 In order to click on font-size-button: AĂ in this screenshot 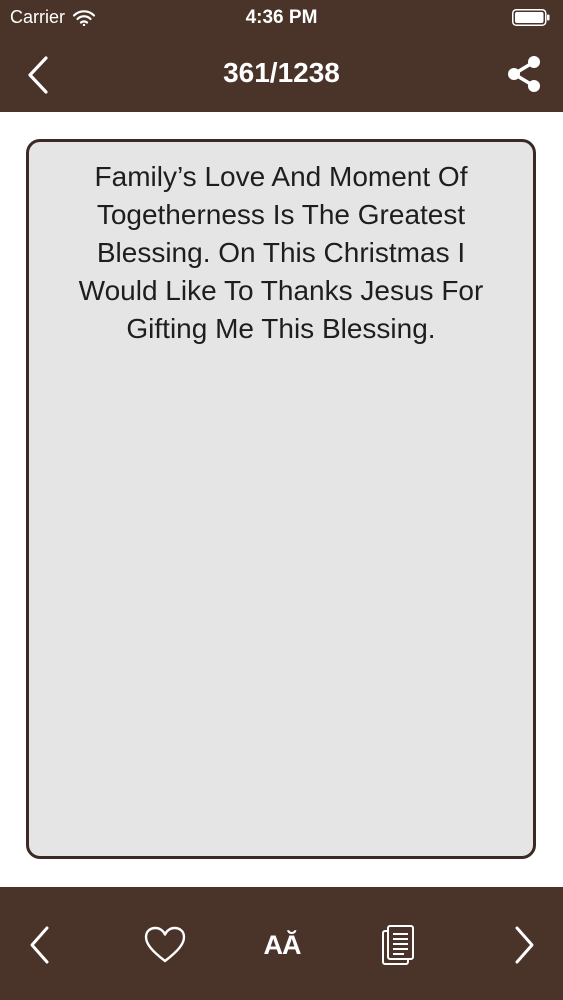, I will do `click(282, 945)`.